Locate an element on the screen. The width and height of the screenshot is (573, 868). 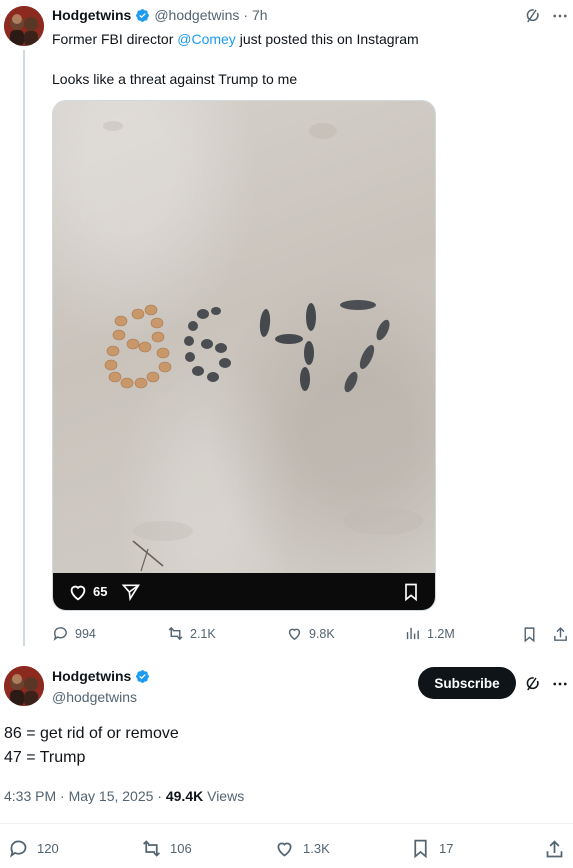
subscribe-button: Subscribe is located at coordinates (467, 683).